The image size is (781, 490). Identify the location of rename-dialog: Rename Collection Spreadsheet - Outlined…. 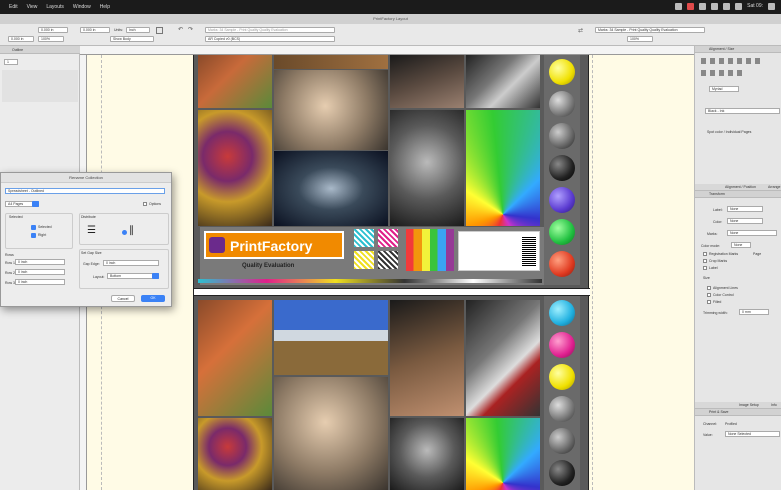
(86, 239).